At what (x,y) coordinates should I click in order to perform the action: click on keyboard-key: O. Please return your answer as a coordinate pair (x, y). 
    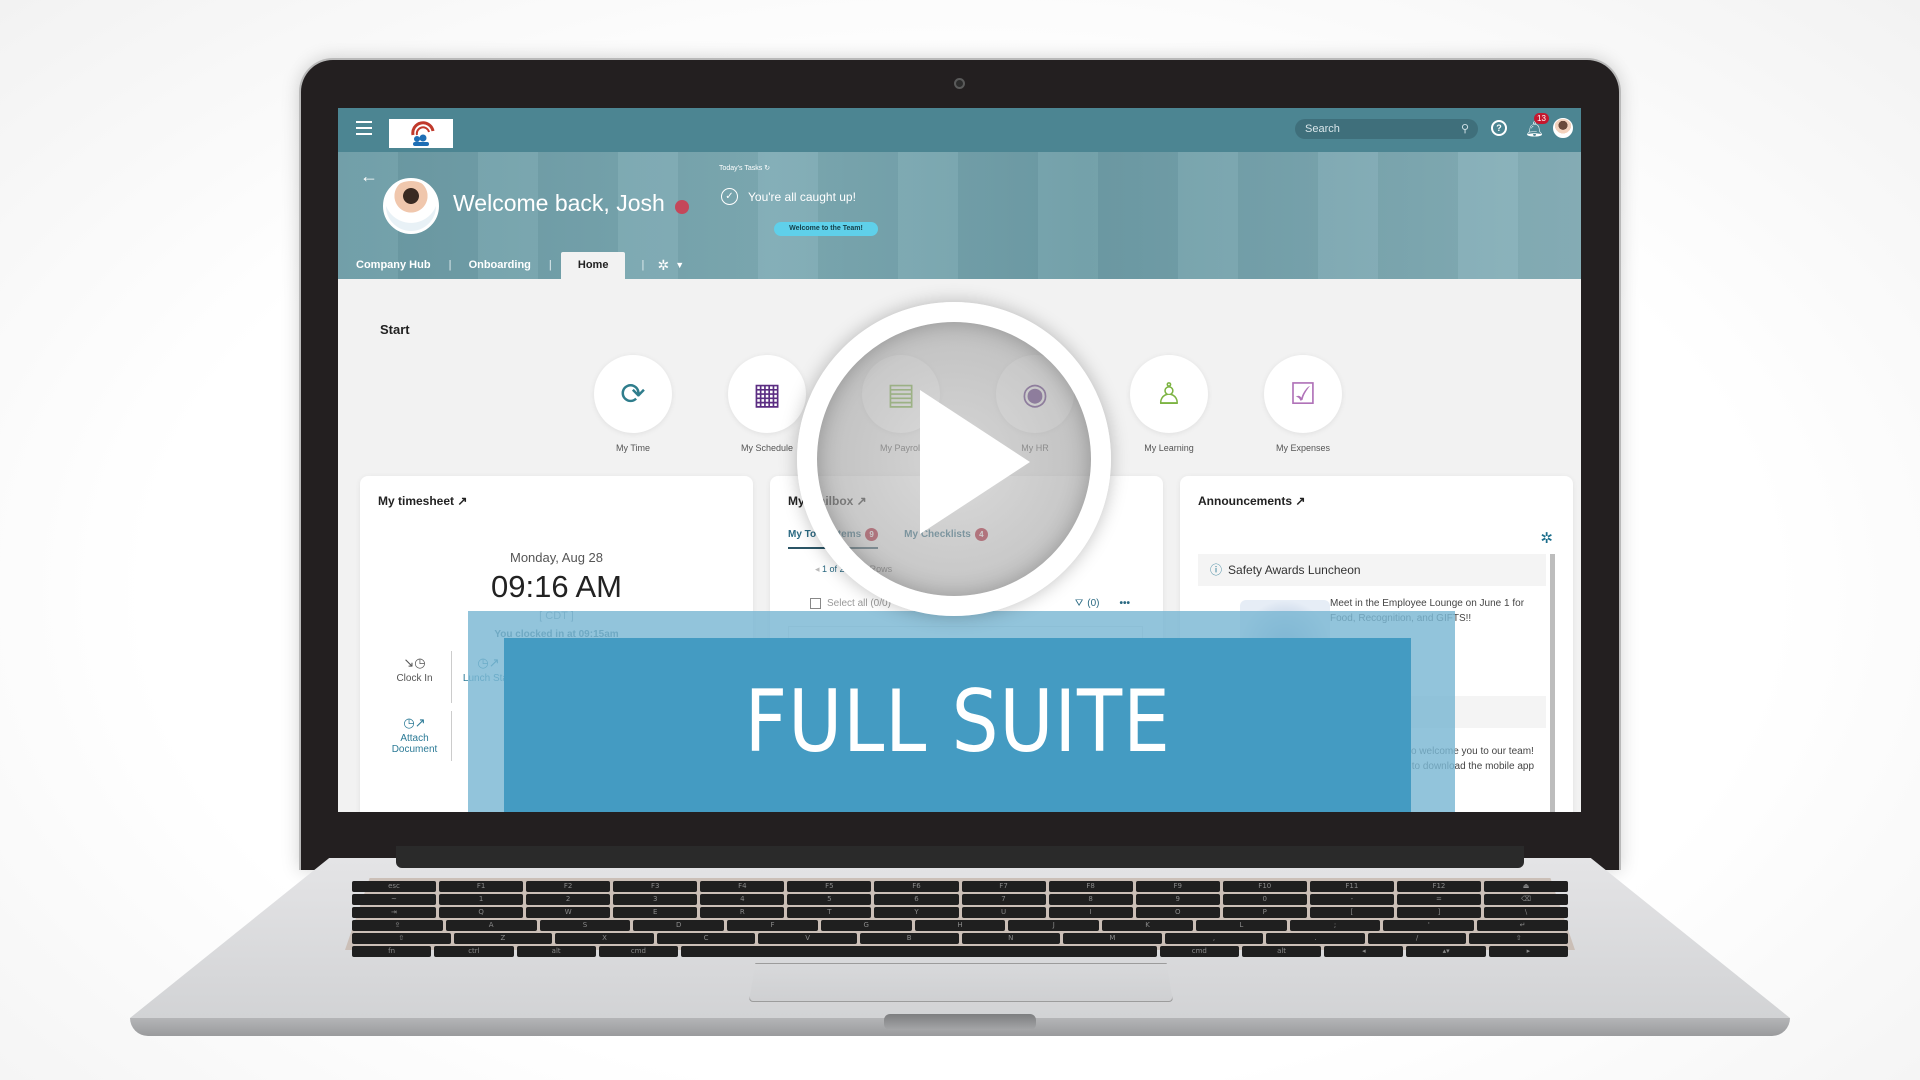
    Looking at the image, I should click on (1177, 912).